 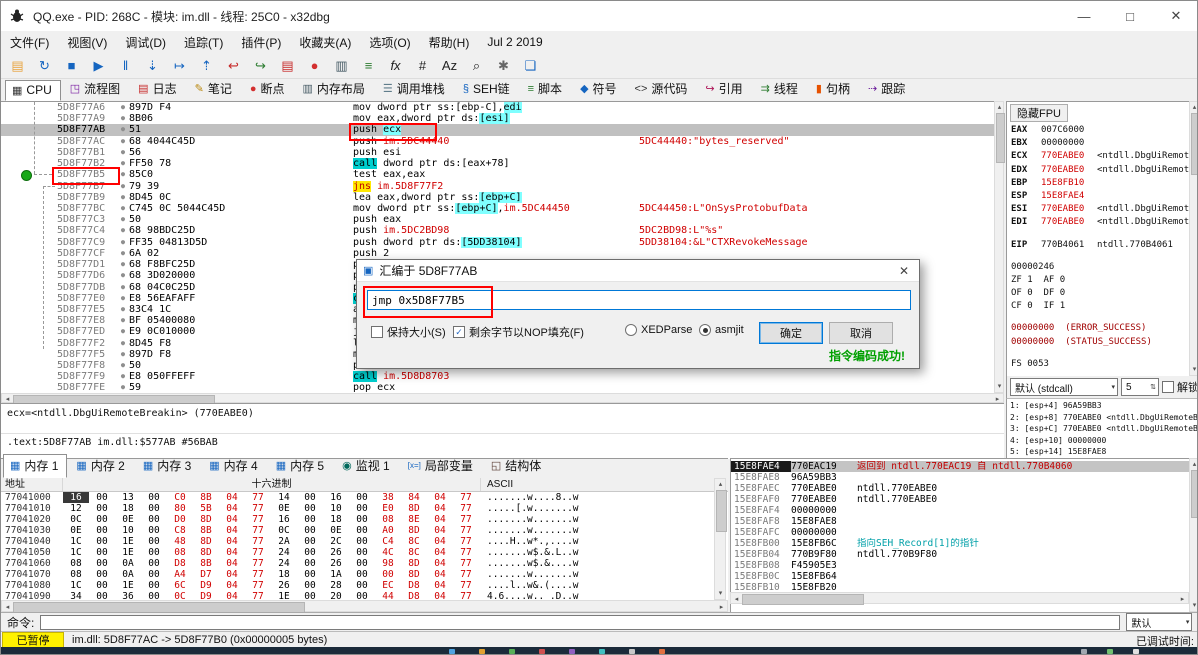 I want to click on memory-byte: 0E, so click(x=336, y=530).